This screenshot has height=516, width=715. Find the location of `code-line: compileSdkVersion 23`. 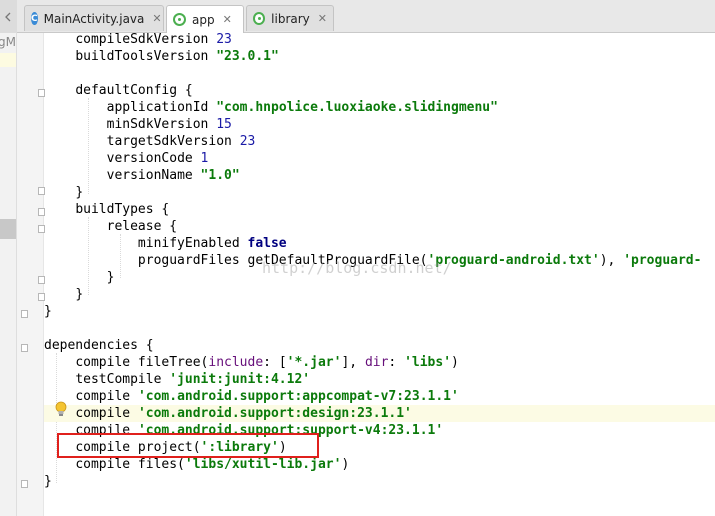

code-line: compileSdkVersion 23 is located at coordinates (153, 39).